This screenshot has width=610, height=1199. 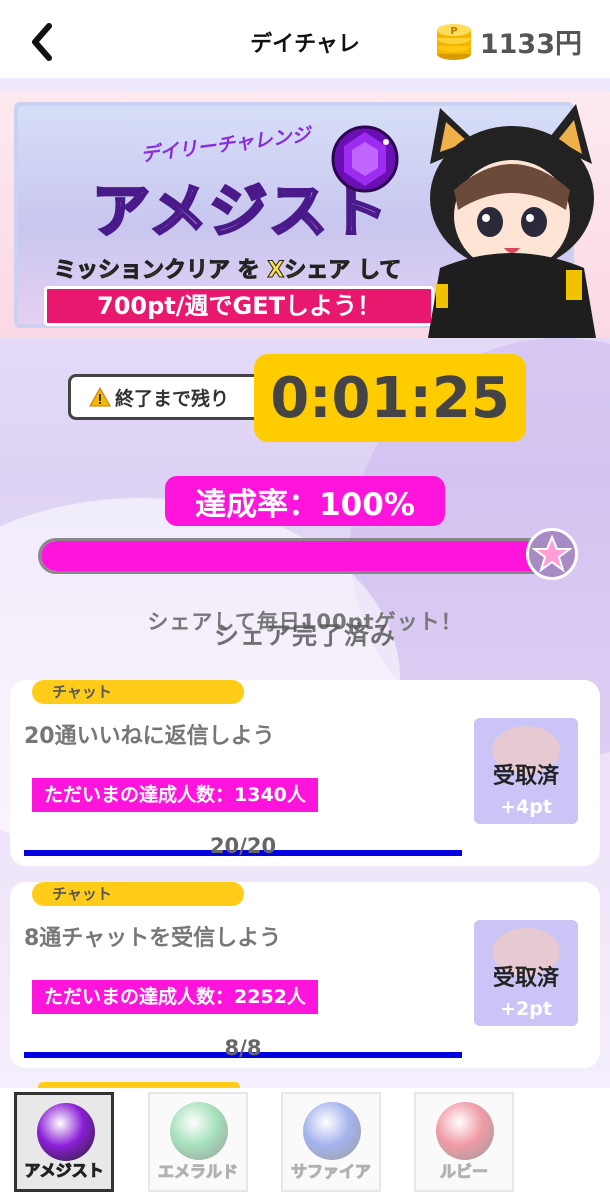 I want to click on coin-balance: P 1133円, so click(x=508, y=41).